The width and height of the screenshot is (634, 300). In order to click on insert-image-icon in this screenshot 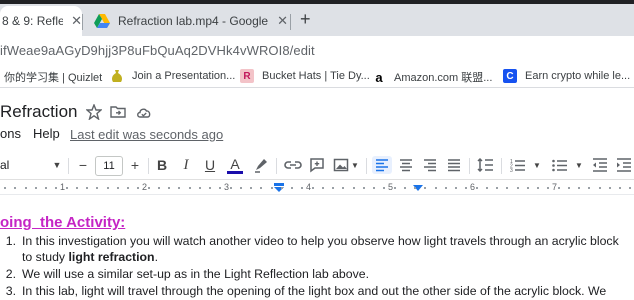, I will do `click(341, 165)`.